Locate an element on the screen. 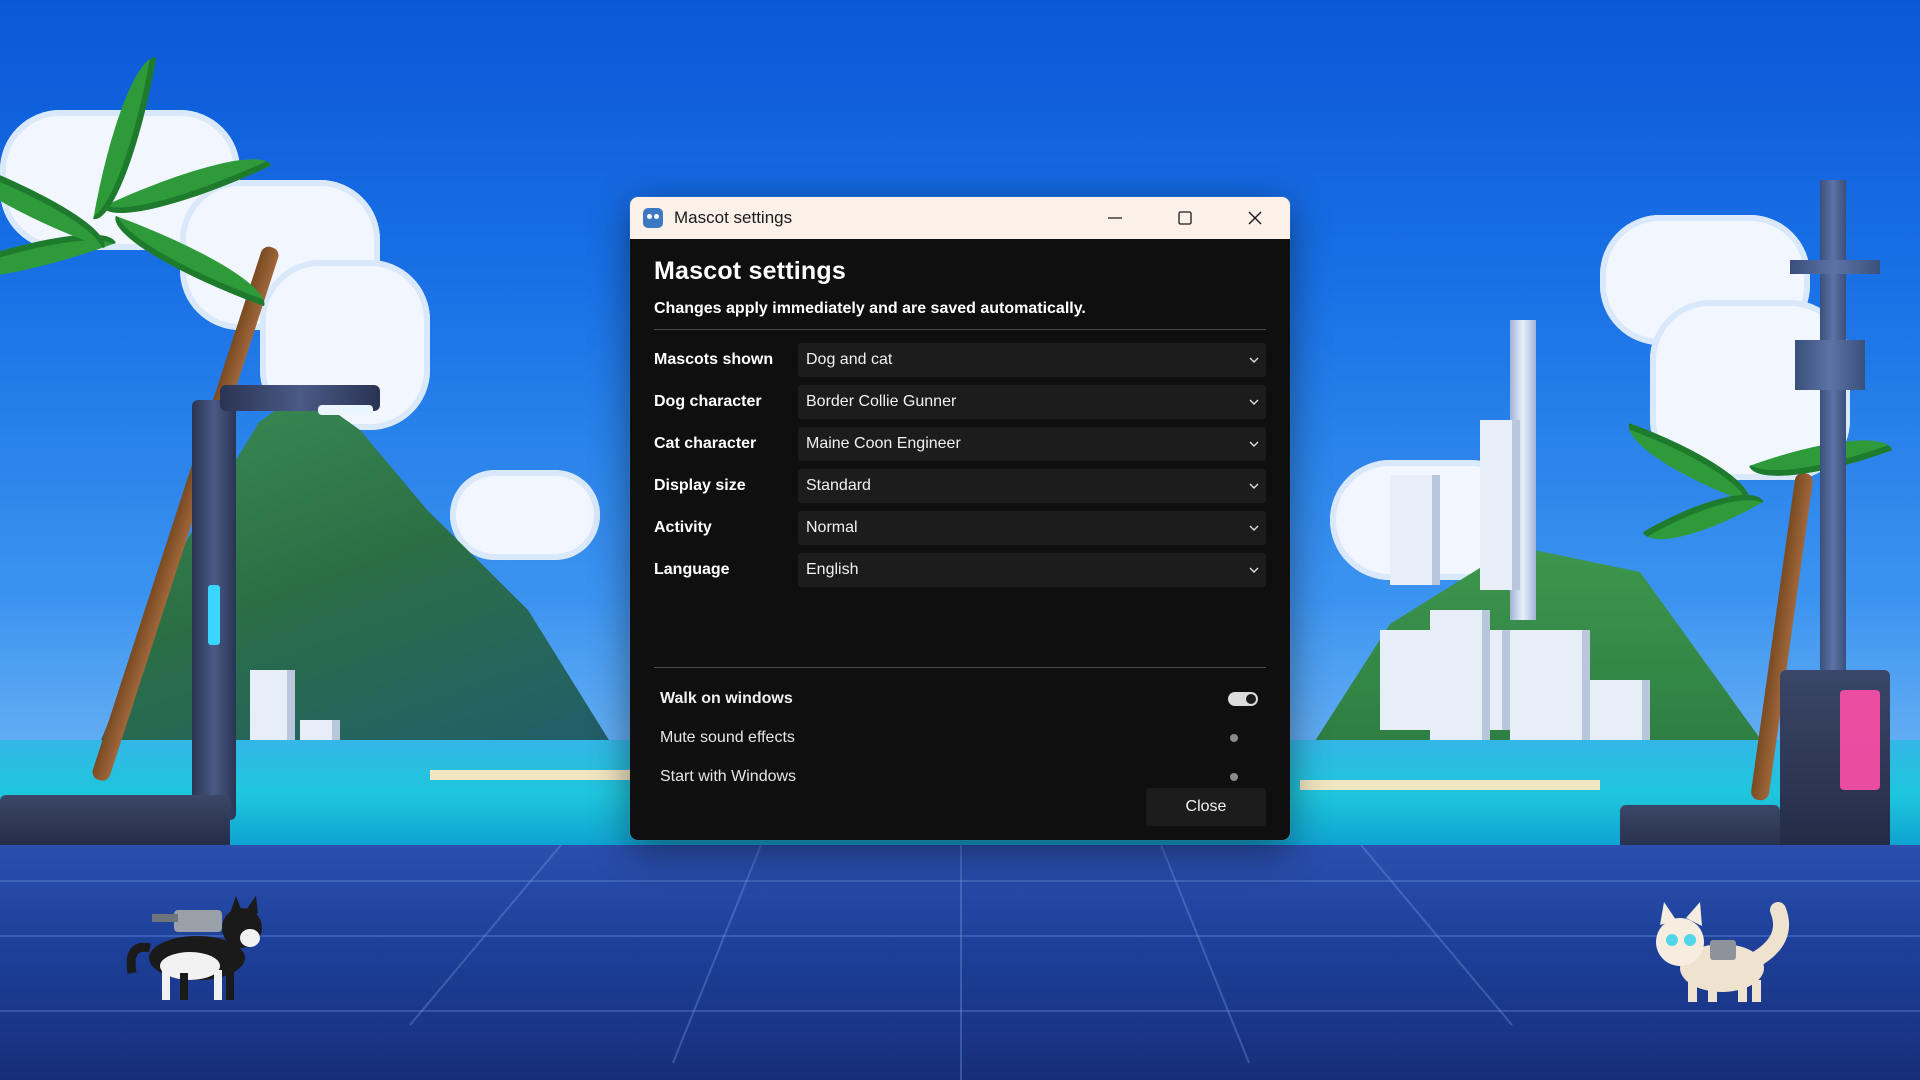  antenna-crossbar is located at coordinates (1835, 267).